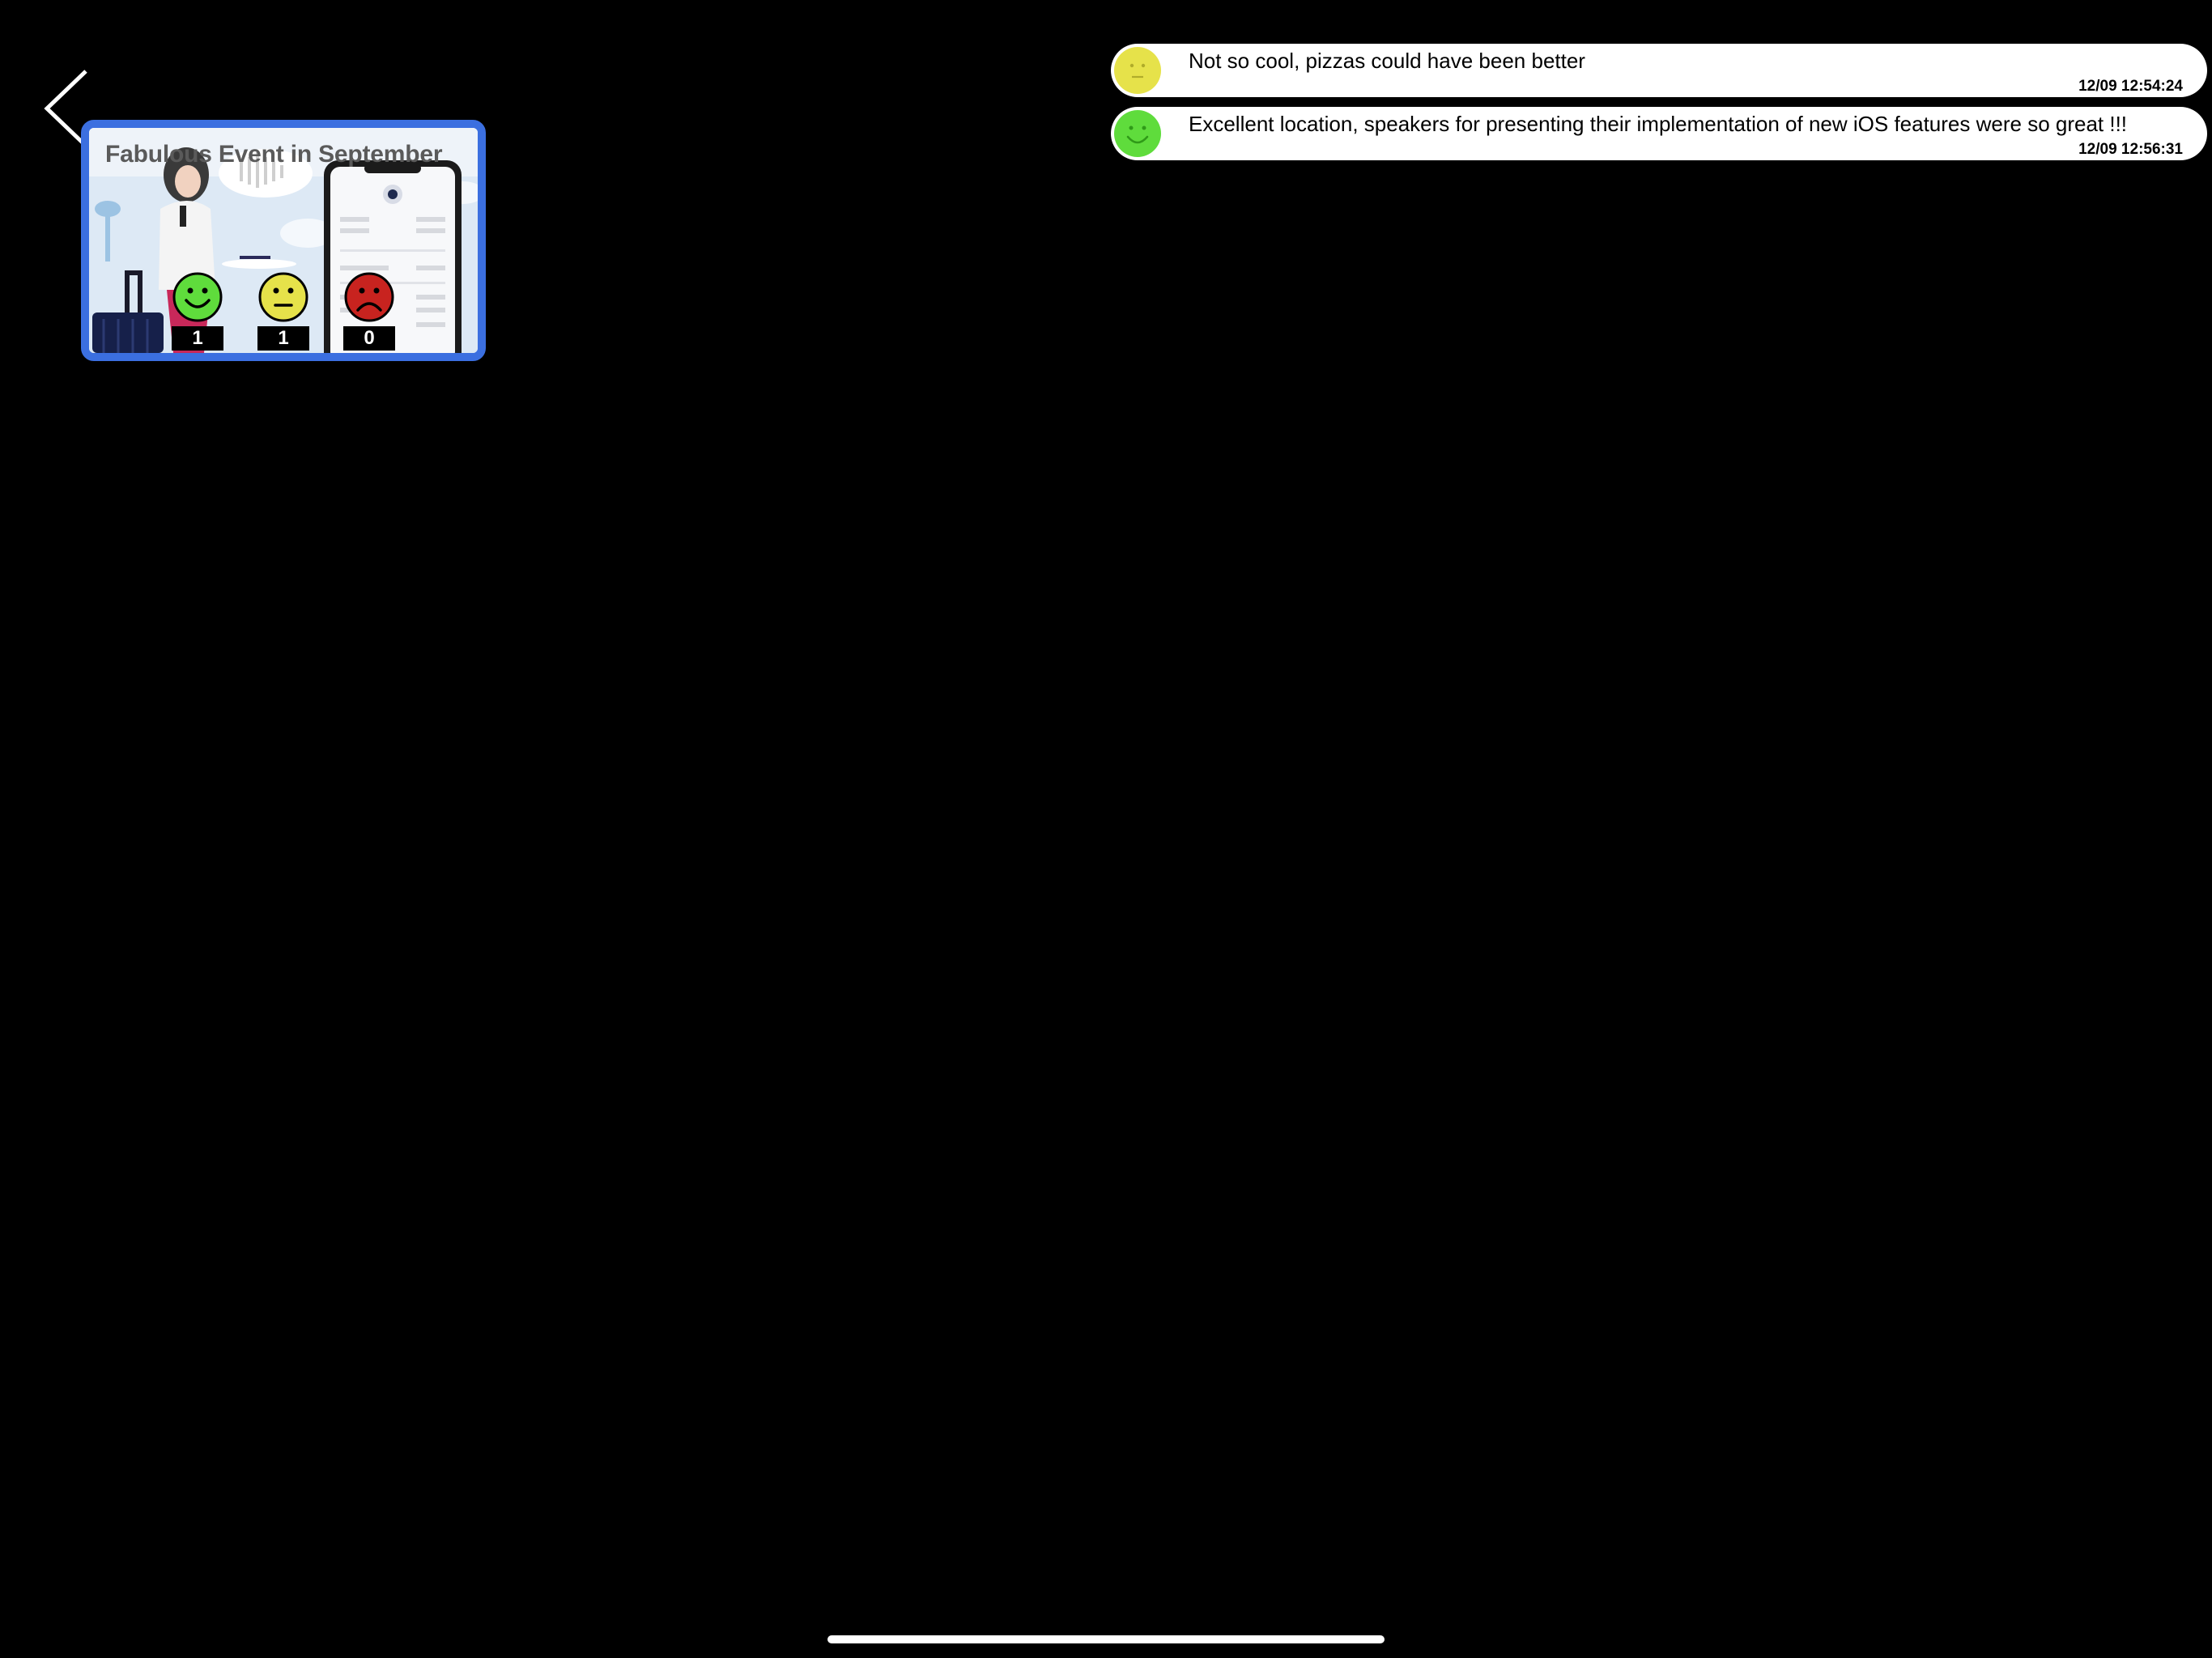  I want to click on comment-timestamp: 12/09 12:56:31, so click(2131, 149).